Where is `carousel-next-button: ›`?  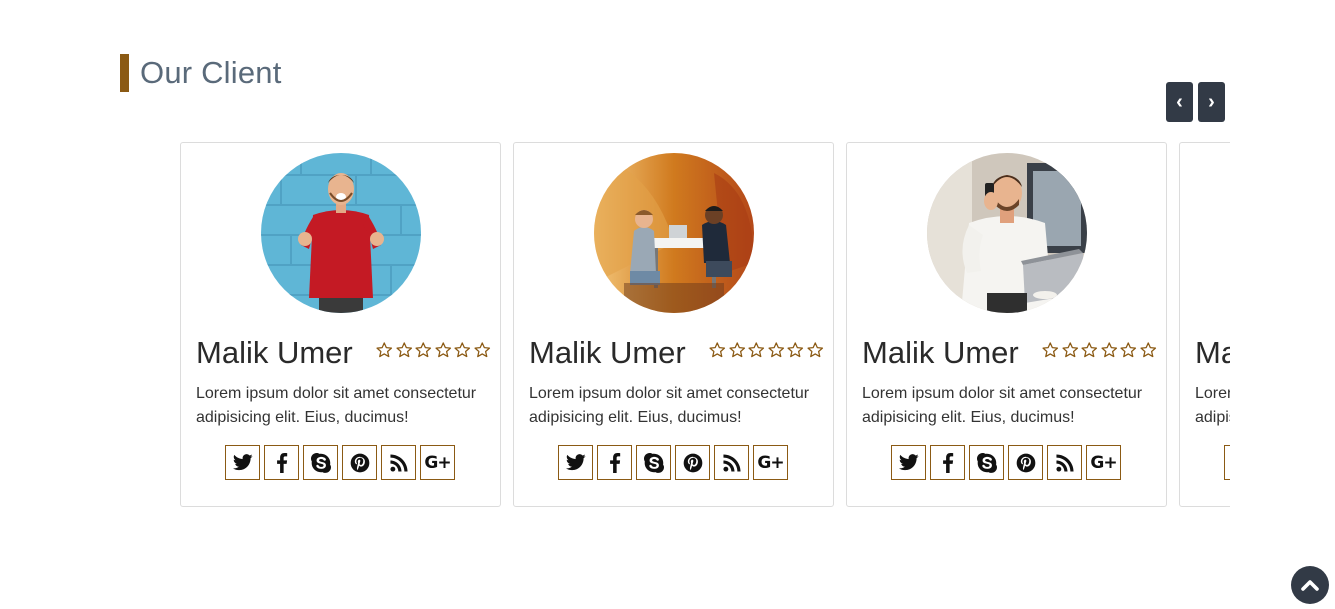
carousel-next-button: › is located at coordinates (1211, 102).